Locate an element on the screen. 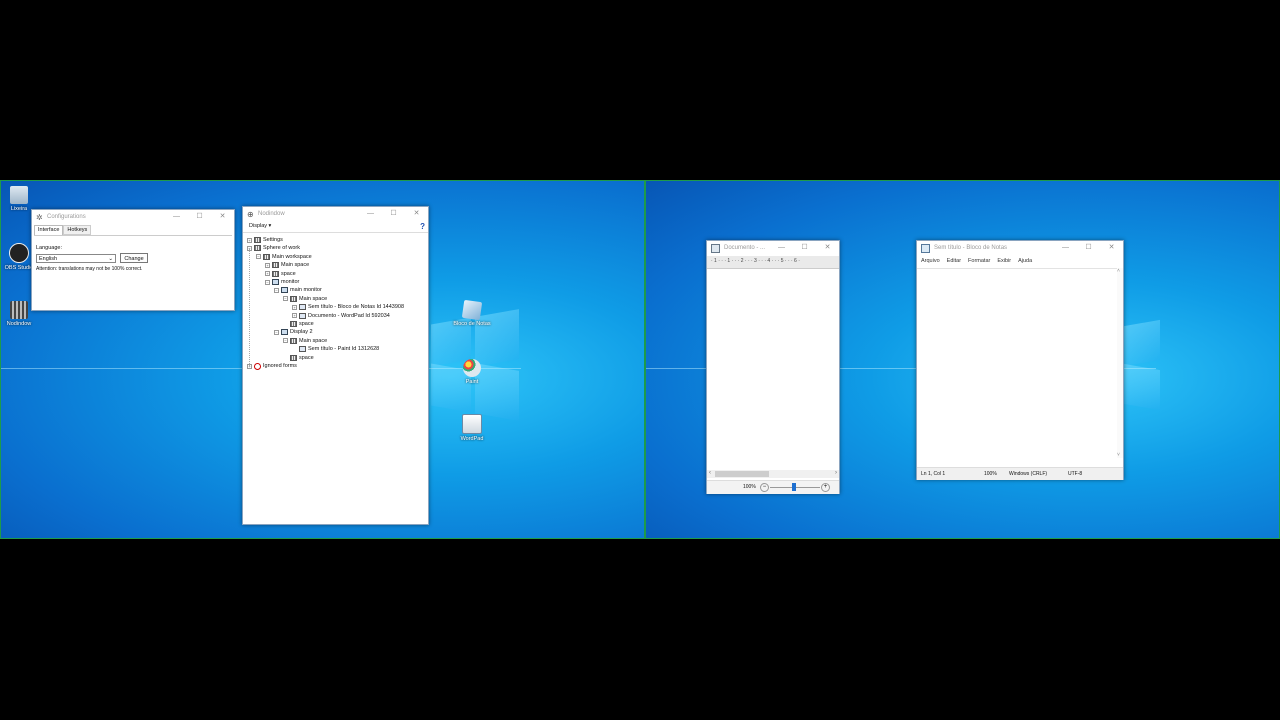 Image resolution: width=1280 pixels, height=720 pixels. menu-ajuda: Ajuda is located at coordinates (1025, 261).